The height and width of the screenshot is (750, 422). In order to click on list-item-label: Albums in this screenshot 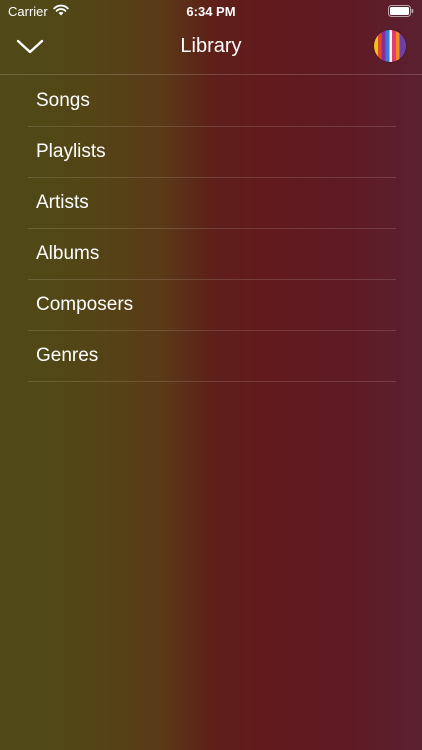, I will do `click(68, 253)`.